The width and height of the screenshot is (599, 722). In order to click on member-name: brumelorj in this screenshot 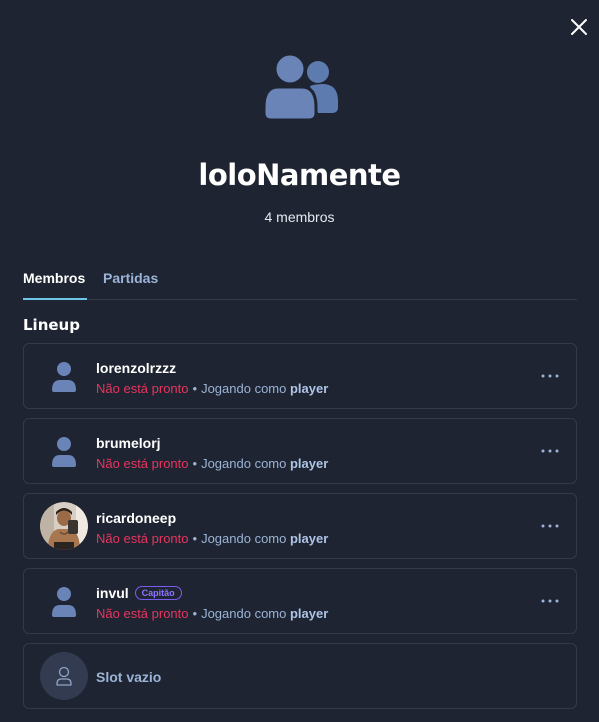, I will do `click(128, 443)`.